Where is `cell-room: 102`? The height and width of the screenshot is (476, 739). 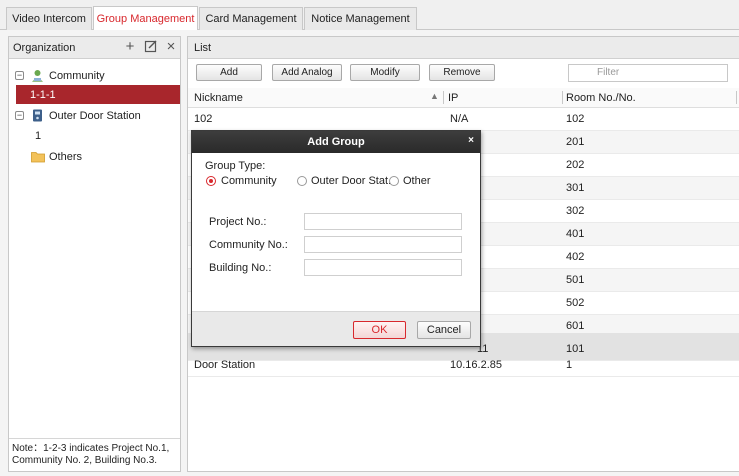 cell-room: 102 is located at coordinates (575, 119).